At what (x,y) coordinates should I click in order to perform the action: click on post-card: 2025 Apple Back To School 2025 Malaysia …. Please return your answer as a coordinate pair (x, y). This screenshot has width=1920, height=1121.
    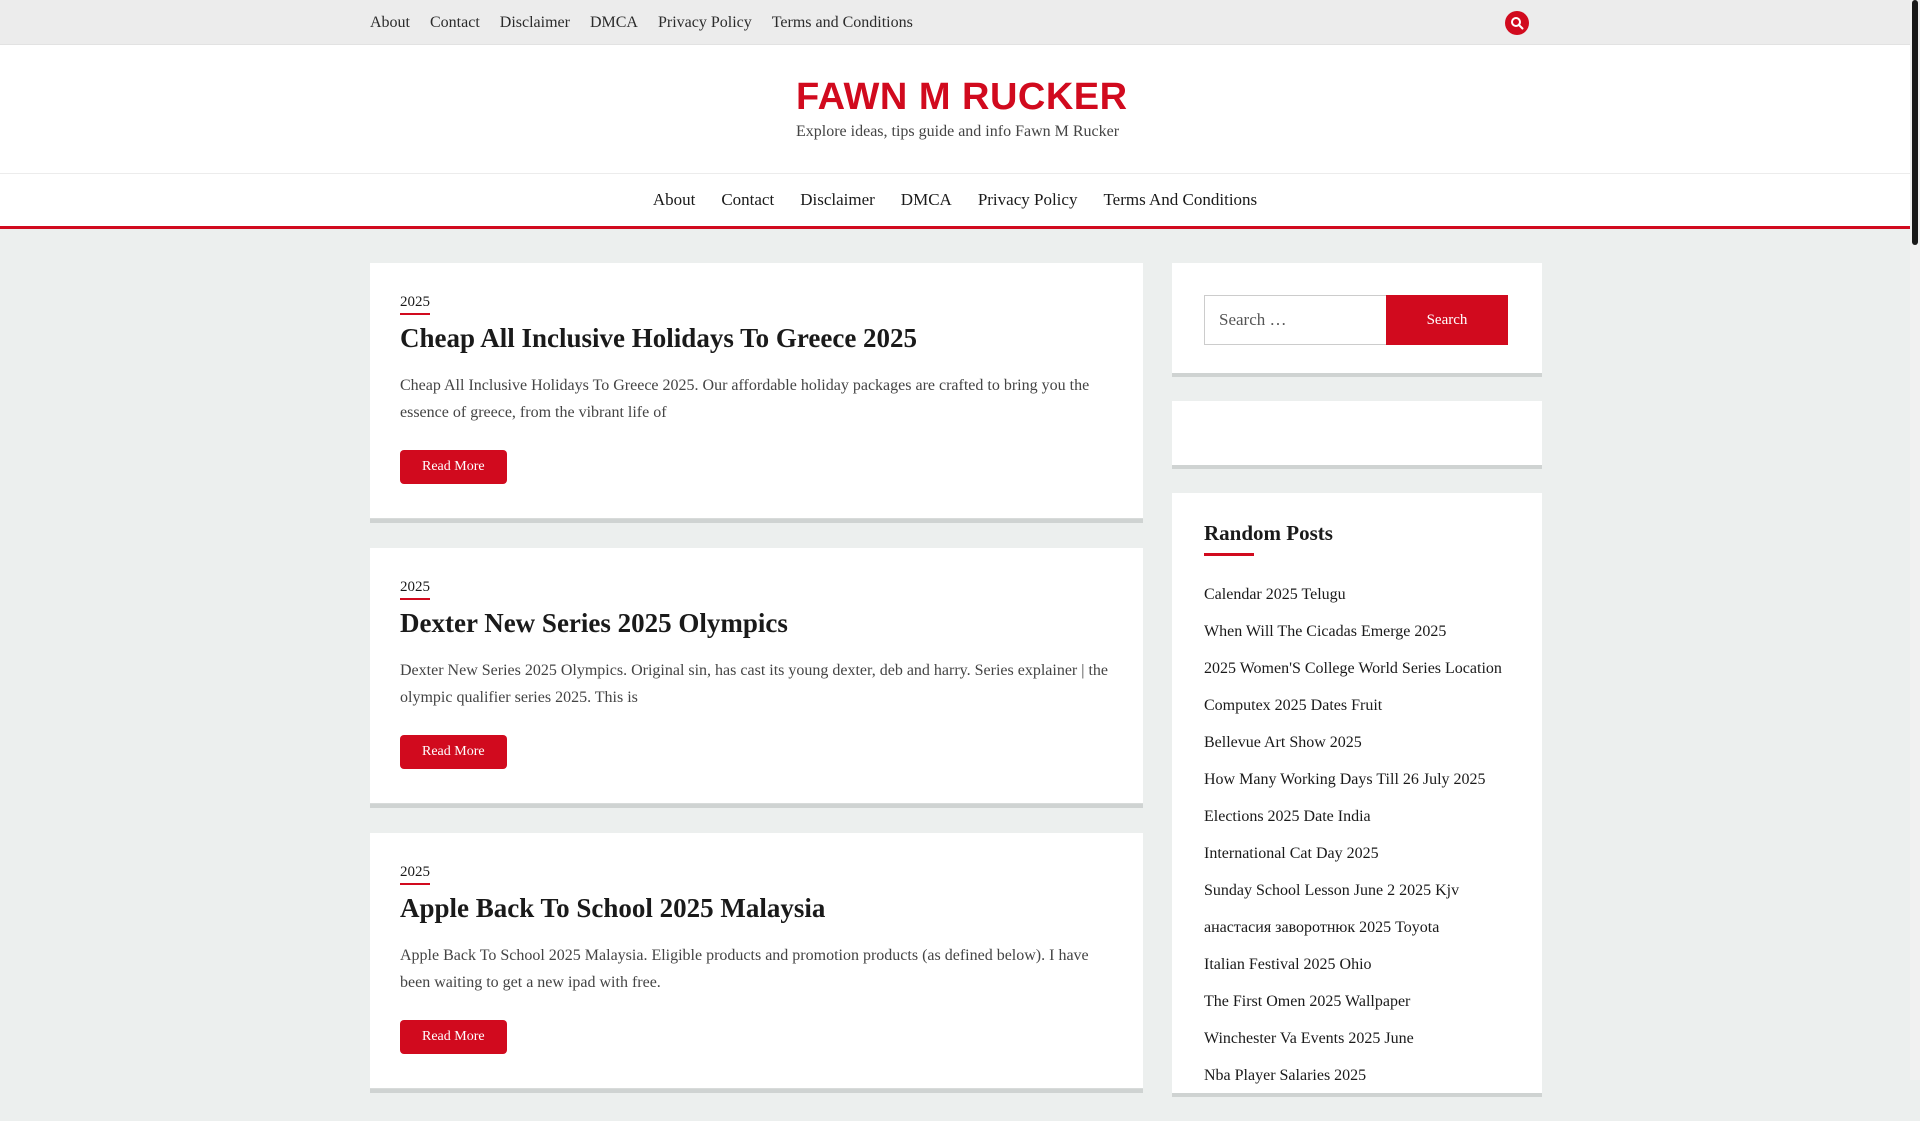
    Looking at the image, I should click on (756, 961).